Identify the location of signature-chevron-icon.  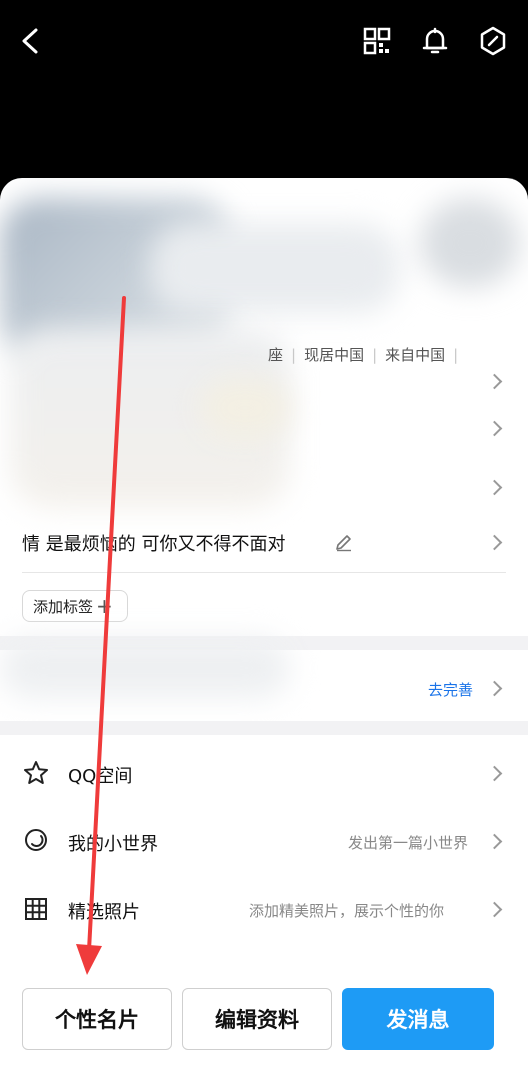
(494, 543).